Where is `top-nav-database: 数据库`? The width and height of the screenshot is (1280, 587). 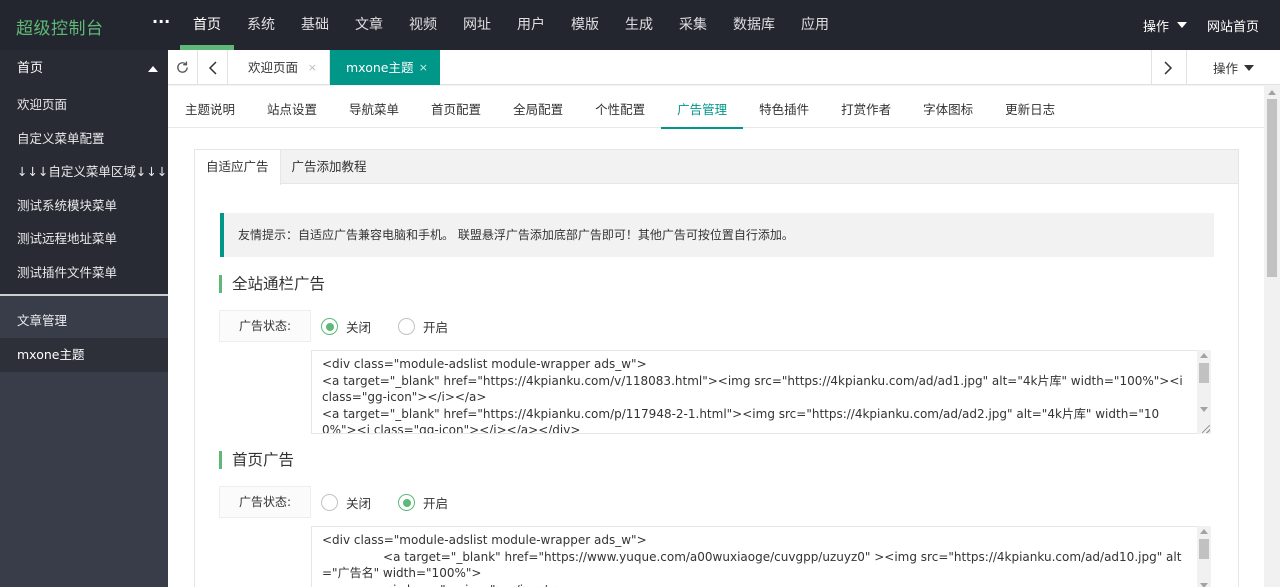 top-nav-database: 数据库 is located at coordinates (754, 25).